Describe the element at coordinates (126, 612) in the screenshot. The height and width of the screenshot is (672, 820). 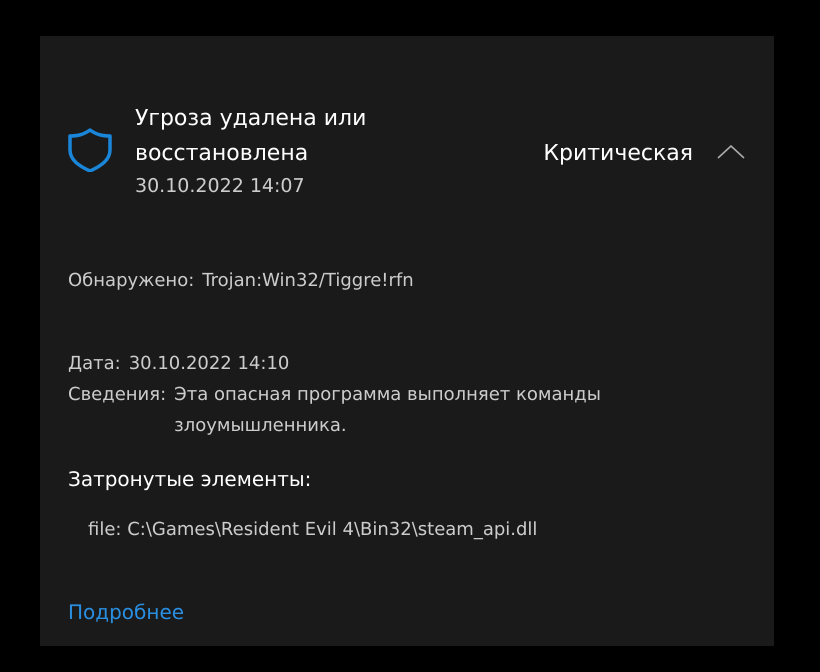
I see `more-link: Подробнее` at that location.